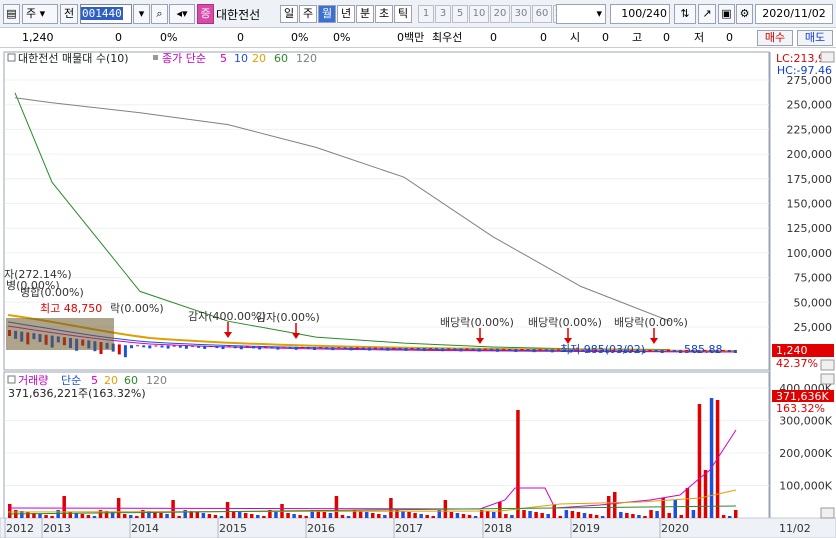 Image resolution: width=836 pixels, height=538 pixels. What do you see at coordinates (792, 350) in the screenshot?
I see `last-price-value: 1,240` at bounding box center [792, 350].